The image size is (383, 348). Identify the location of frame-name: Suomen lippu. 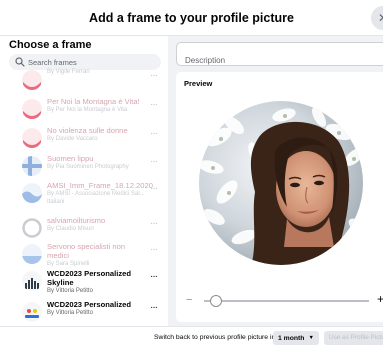
(70, 158).